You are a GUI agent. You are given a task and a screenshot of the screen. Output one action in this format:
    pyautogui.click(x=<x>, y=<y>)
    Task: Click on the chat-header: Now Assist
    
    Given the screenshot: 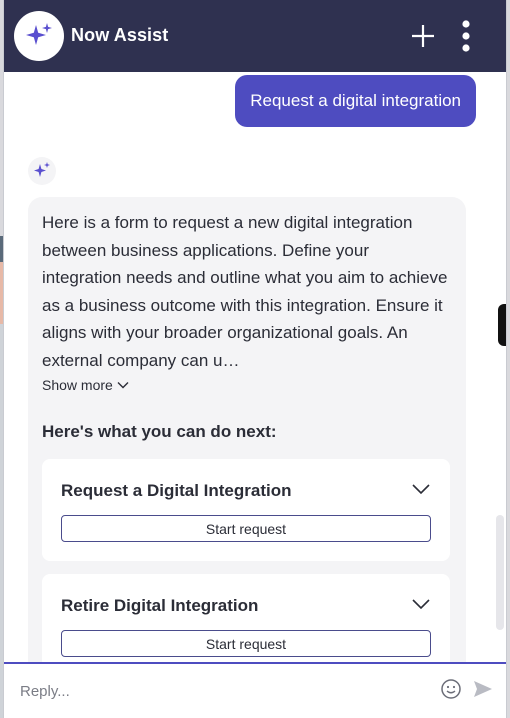 What is the action you would take?
    pyautogui.click(x=255, y=36)
    